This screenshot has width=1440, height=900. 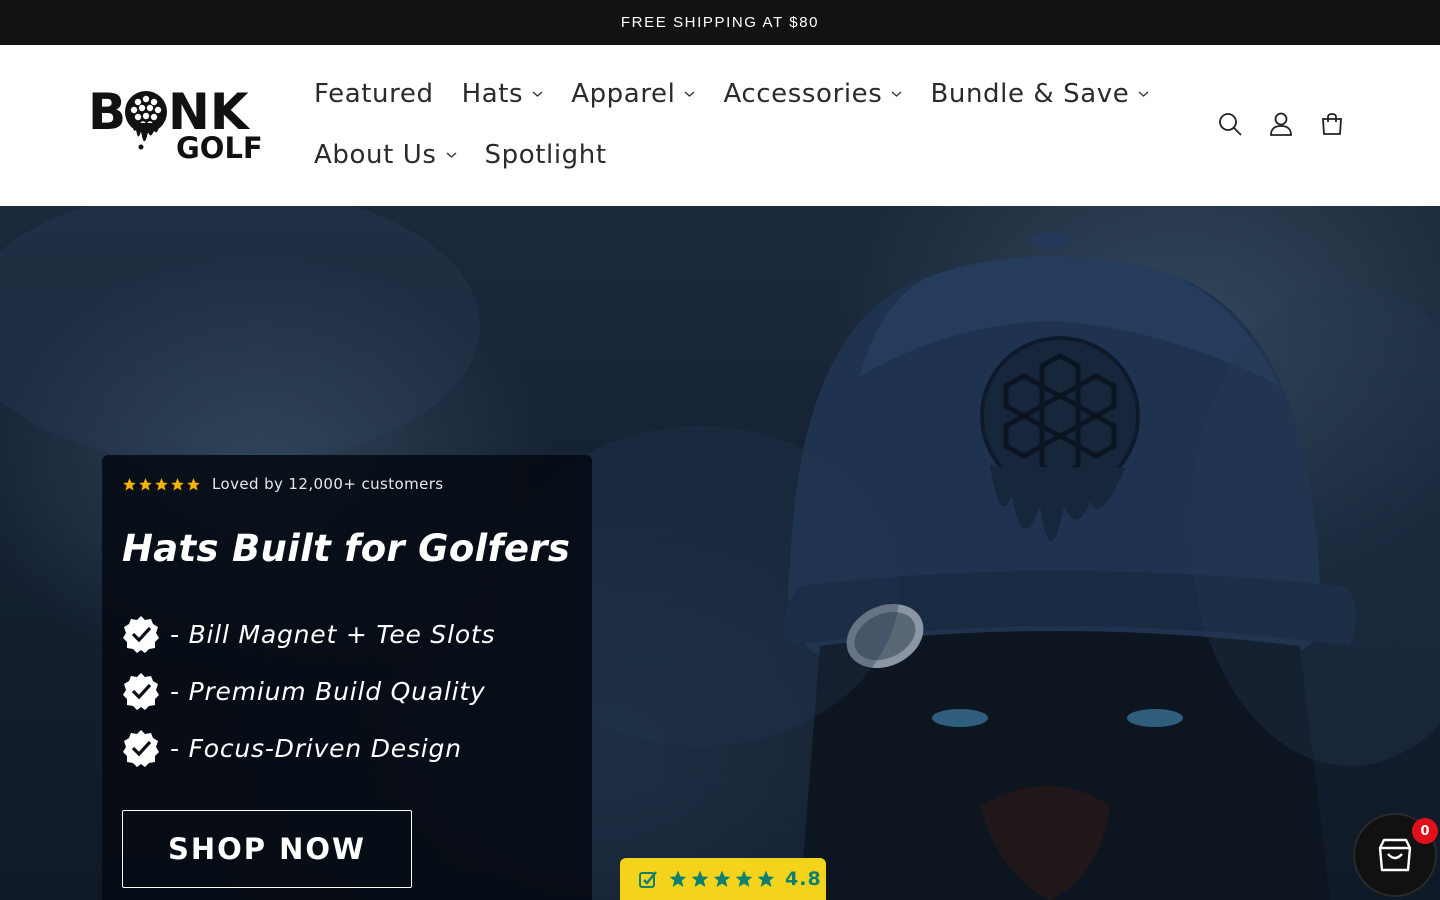 What do you see at coordinates (803, 879) in the screenshot?
I see `review-score: 4.8` at bounding box center [803, 879].